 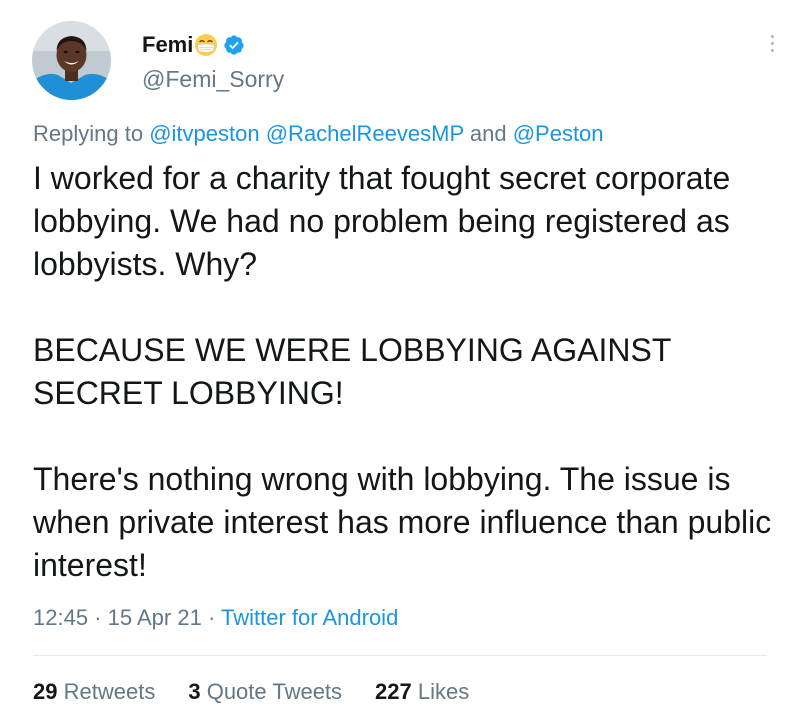 I want to click on divider, so click(x=400, y=655).